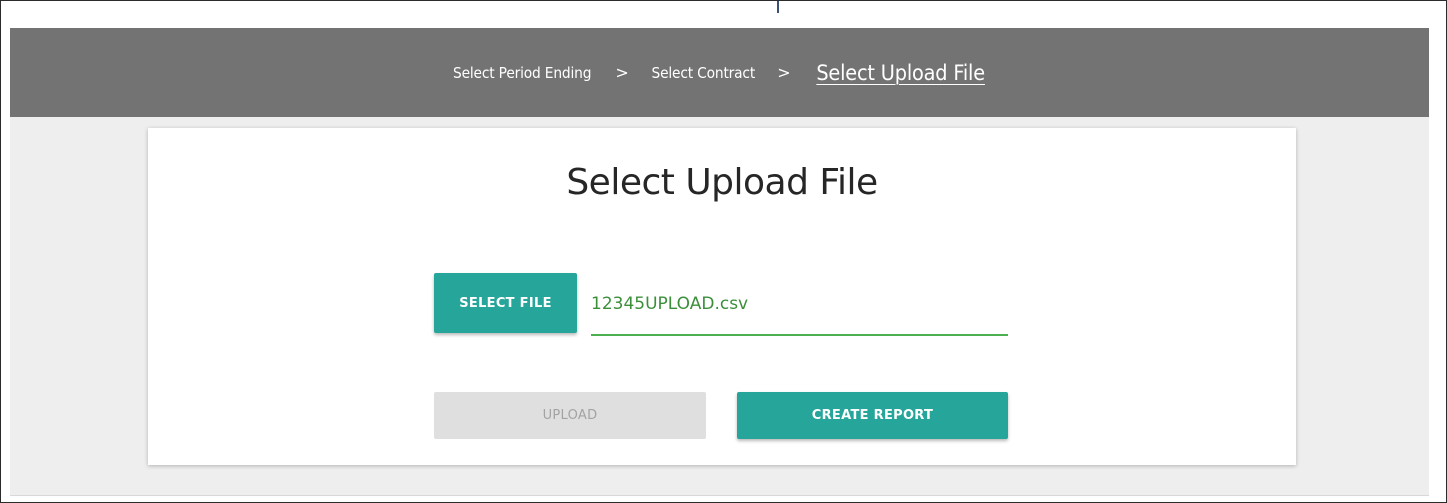  I want to click on select-file-button: SELECT FILE, so click(505, 303).